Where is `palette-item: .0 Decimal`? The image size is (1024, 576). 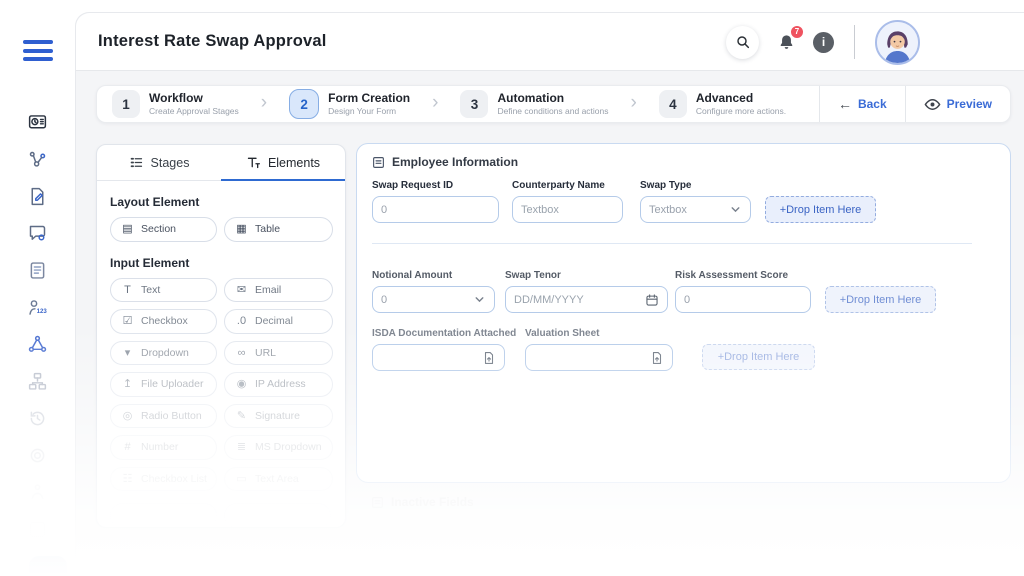
palette-item: .0 Decimal is located at coordinates (278, 321).